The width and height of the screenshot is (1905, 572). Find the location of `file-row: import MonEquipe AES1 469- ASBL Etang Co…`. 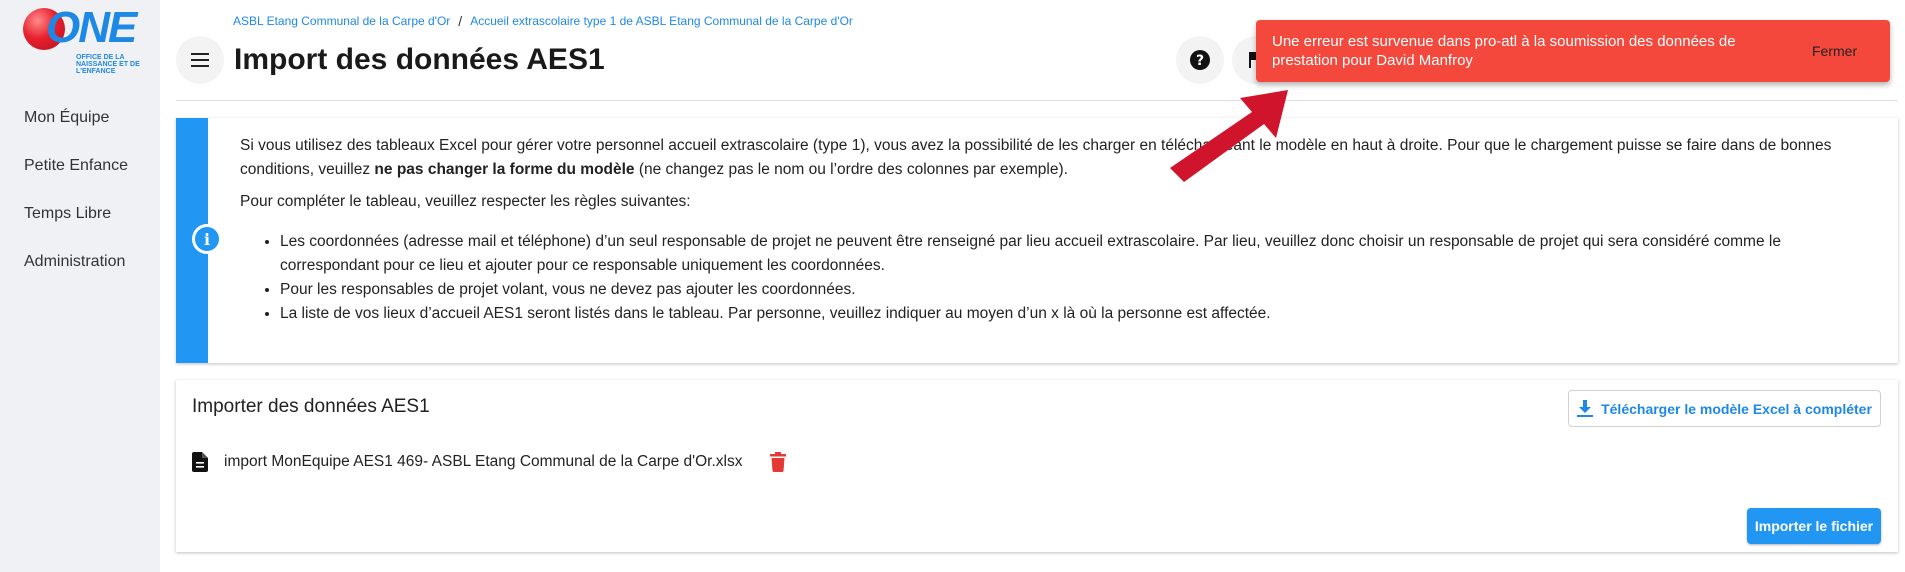

file-row: import MonEquipe AES1 469- ASBL Etang Co… is located at coordinates (492, 462).